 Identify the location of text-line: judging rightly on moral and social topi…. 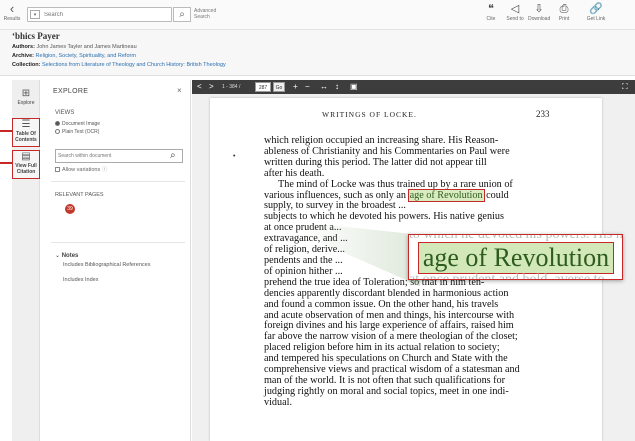
(386, 391).